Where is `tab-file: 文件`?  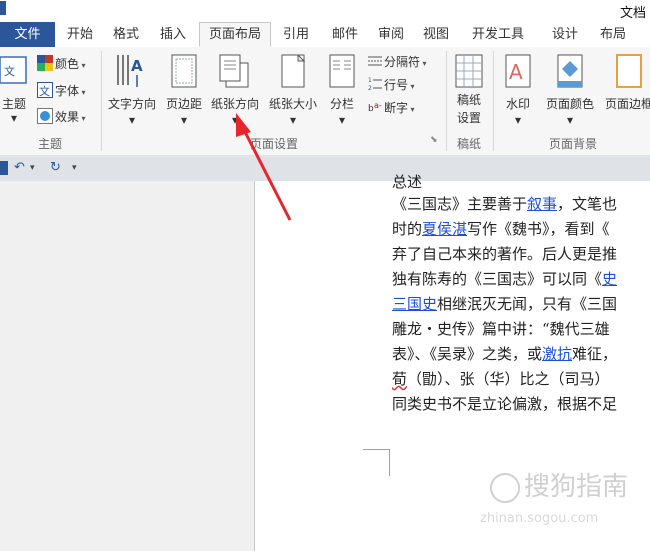 tab-file: 文件 is located at coordinates (27, 34).